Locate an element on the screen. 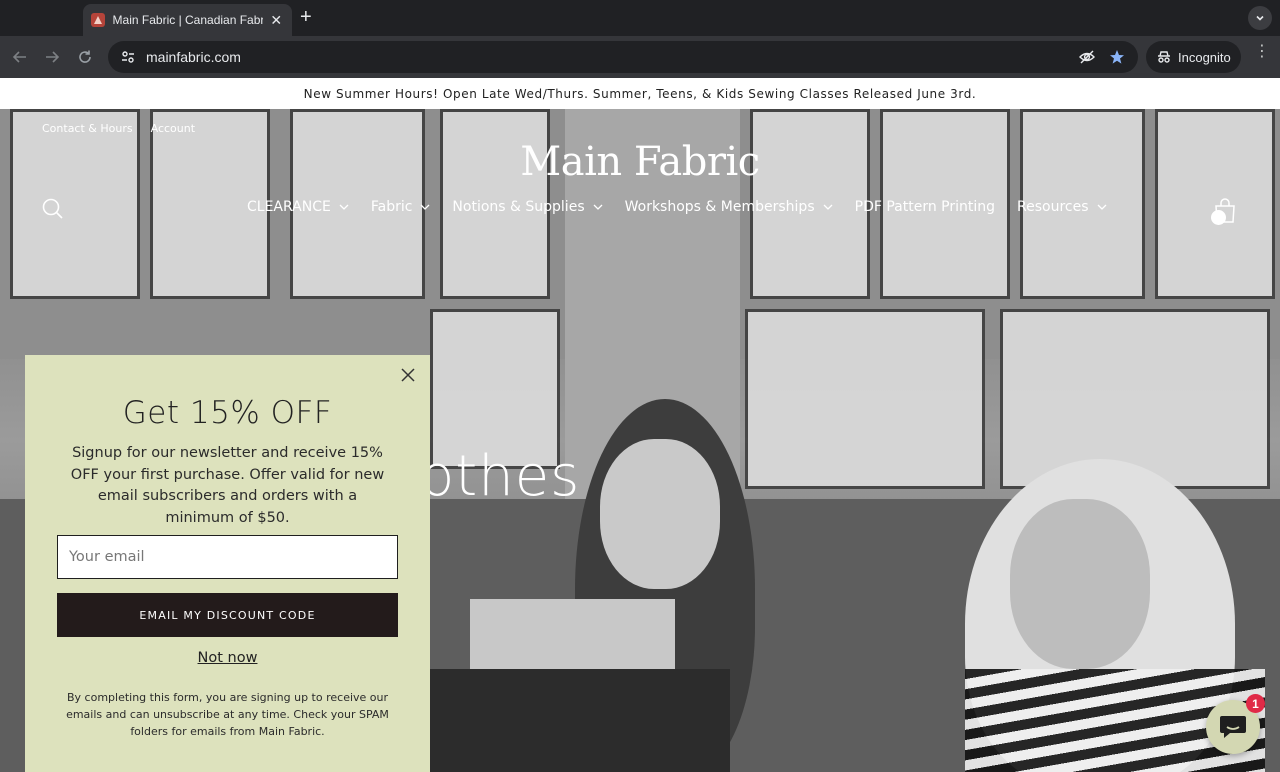 The width and height of the screenshot is (1280, 772). search-icon is located at coordinates (53, 209).